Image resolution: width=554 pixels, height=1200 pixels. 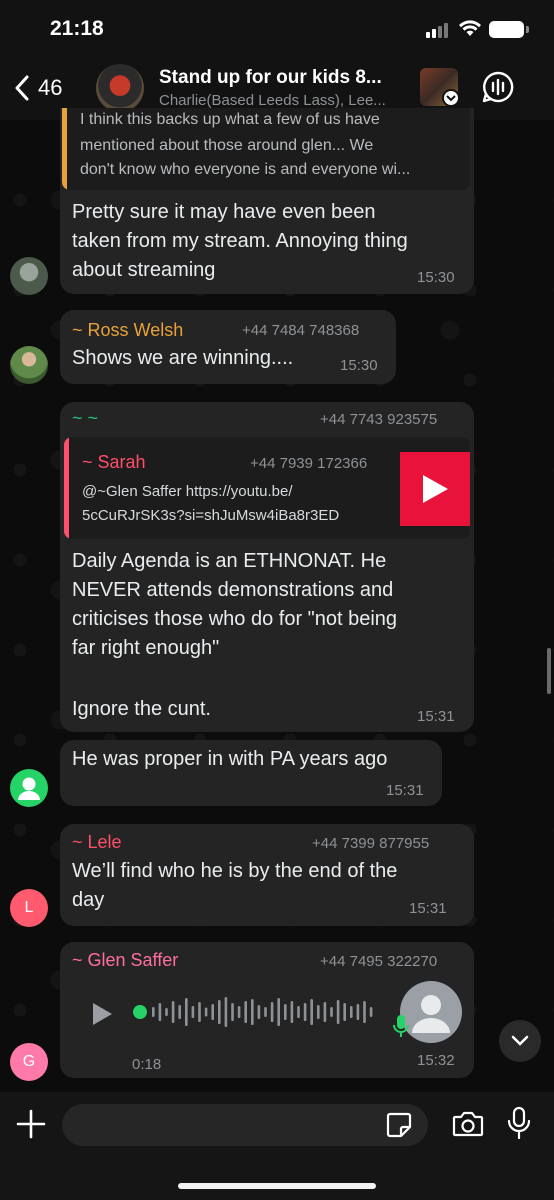 I want to click on clock: 21:18, so click(x=77, y=28).